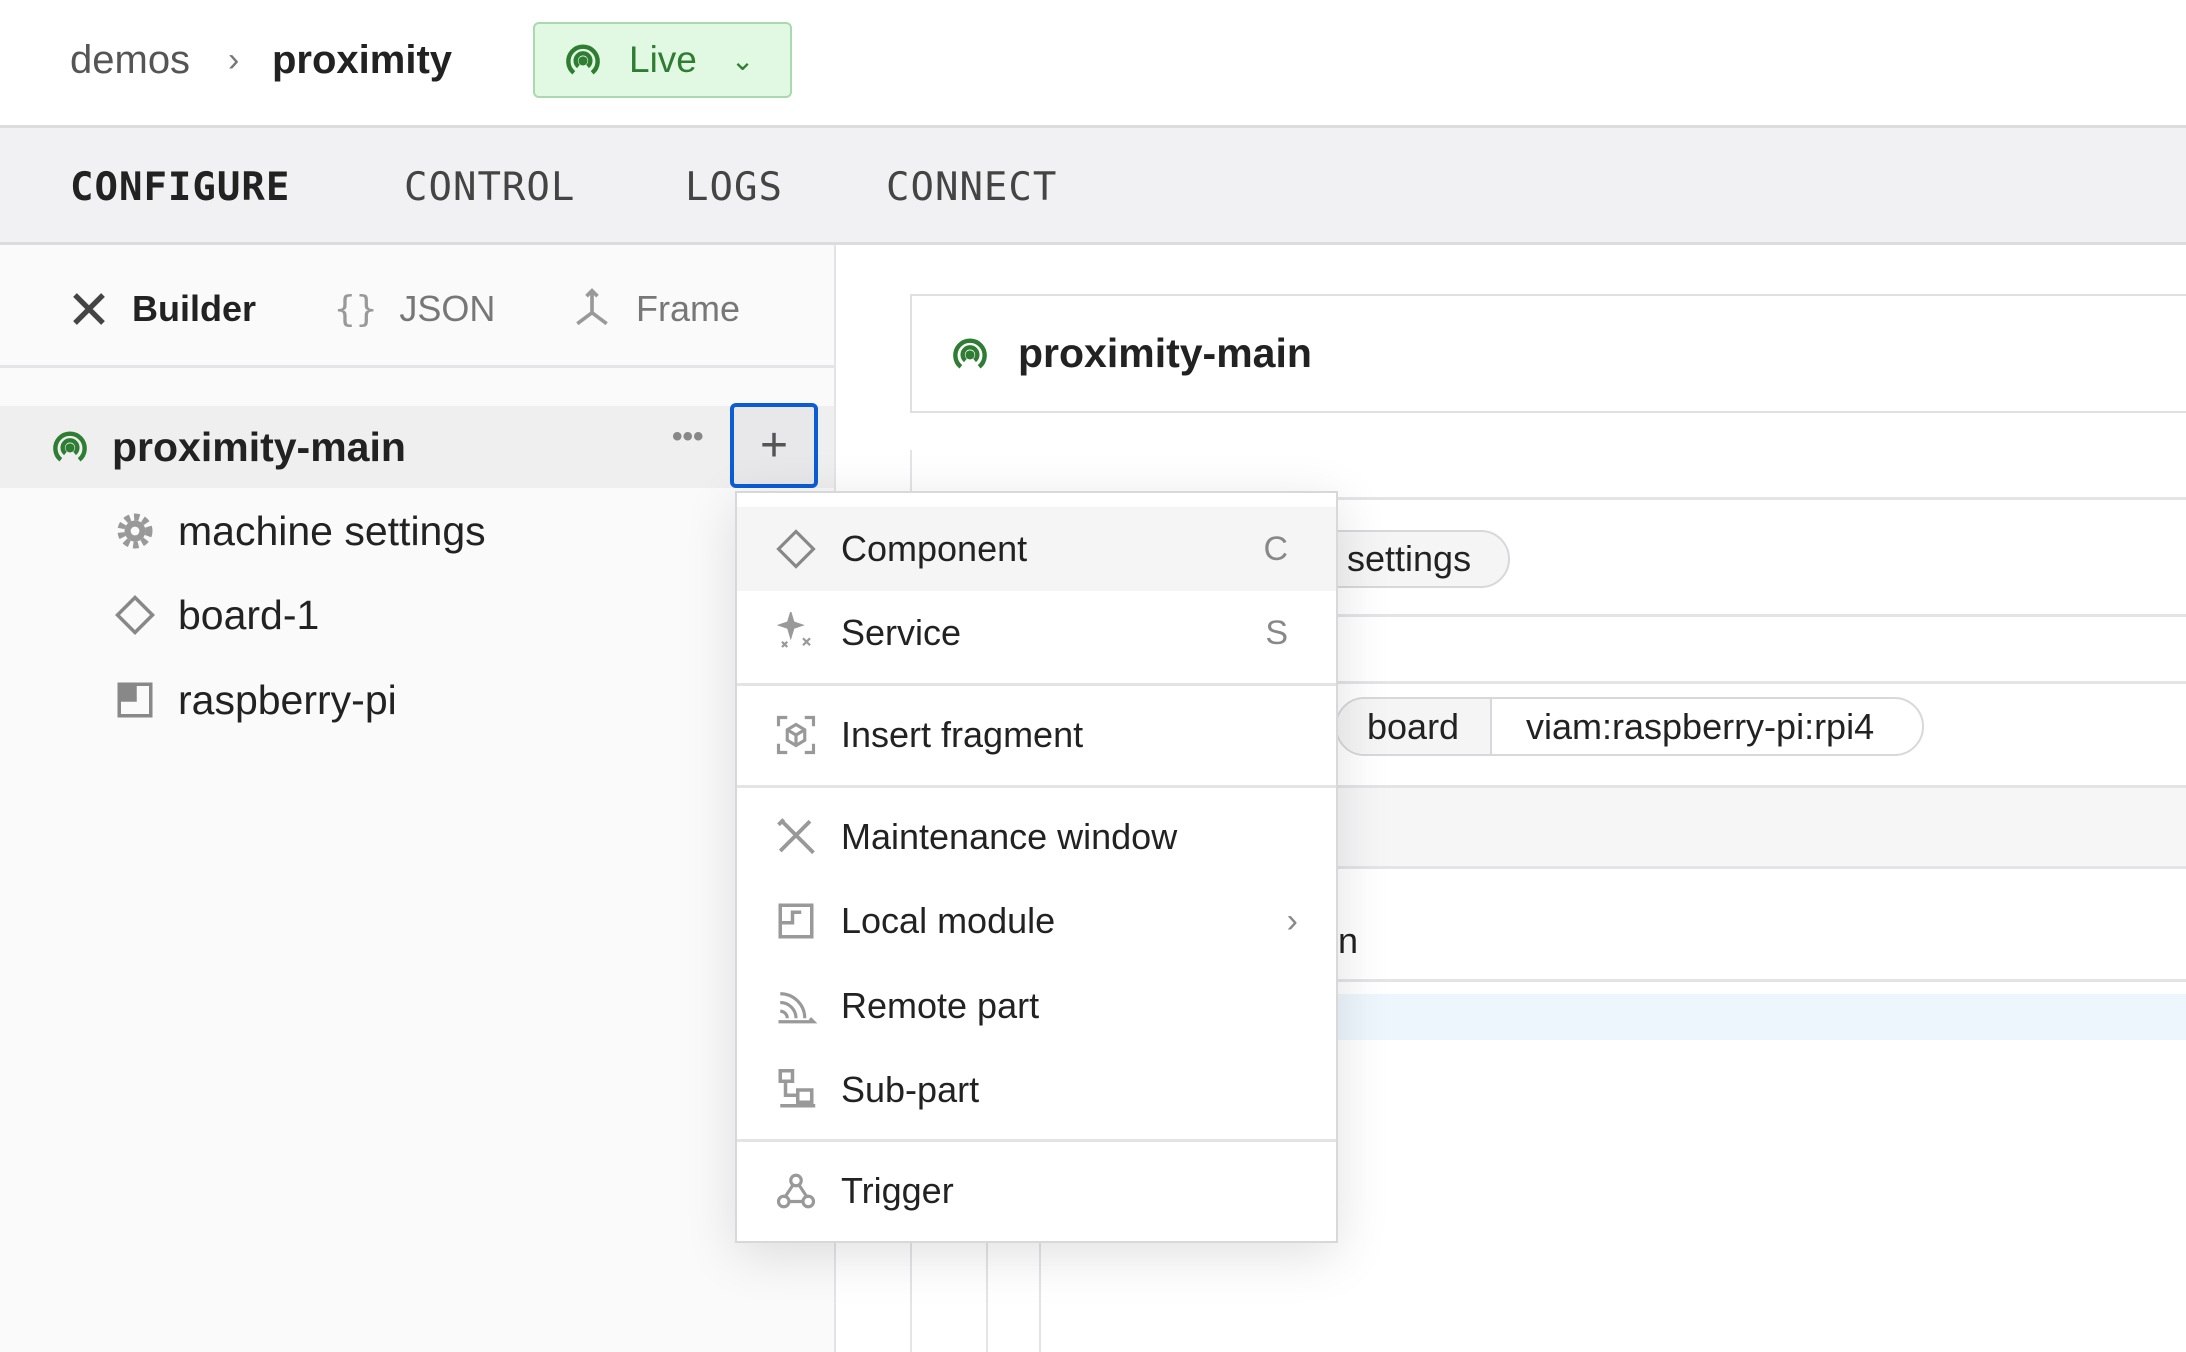  I want to click on subtab-builder: Builder, so click(162, 309).